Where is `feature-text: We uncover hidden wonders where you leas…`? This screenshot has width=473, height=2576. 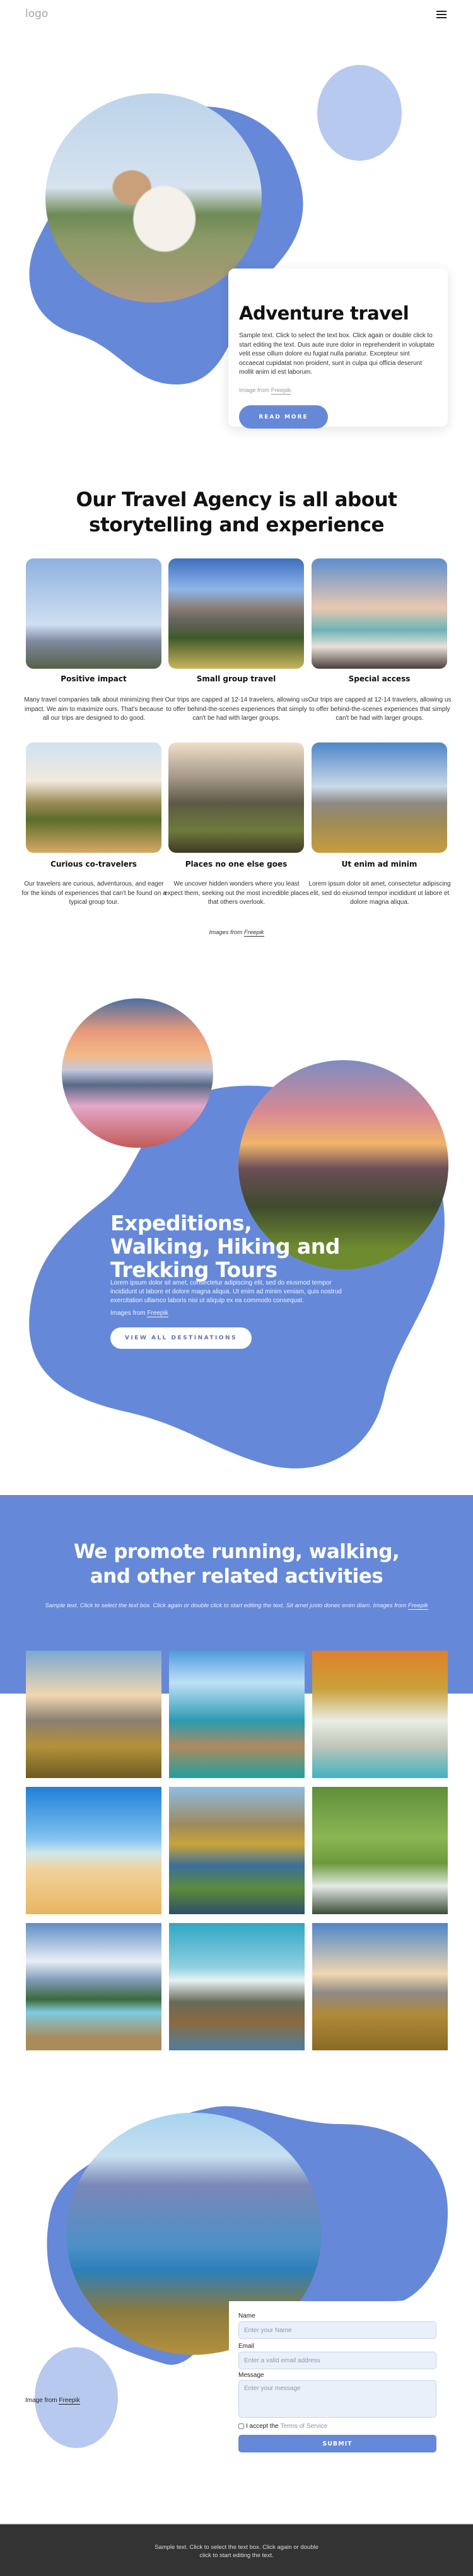 feature-text: We uncover hidden wonders where you leas… is located at coordinates (237, 894).